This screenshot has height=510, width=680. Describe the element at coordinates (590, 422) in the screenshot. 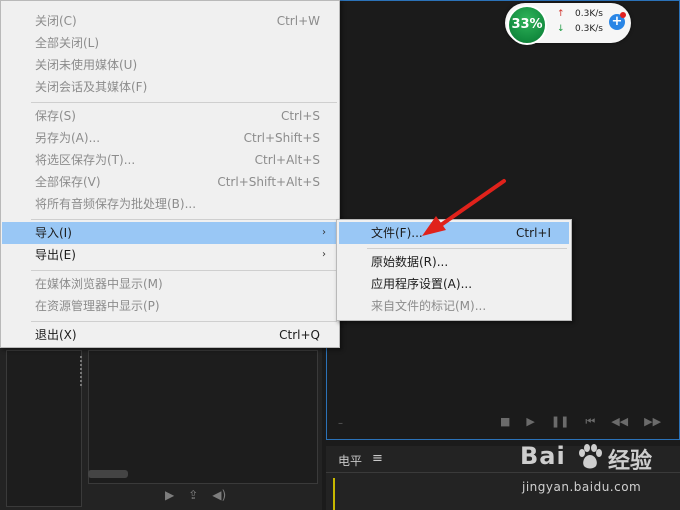

I see `skip-back-icon: ⏮` at that location.